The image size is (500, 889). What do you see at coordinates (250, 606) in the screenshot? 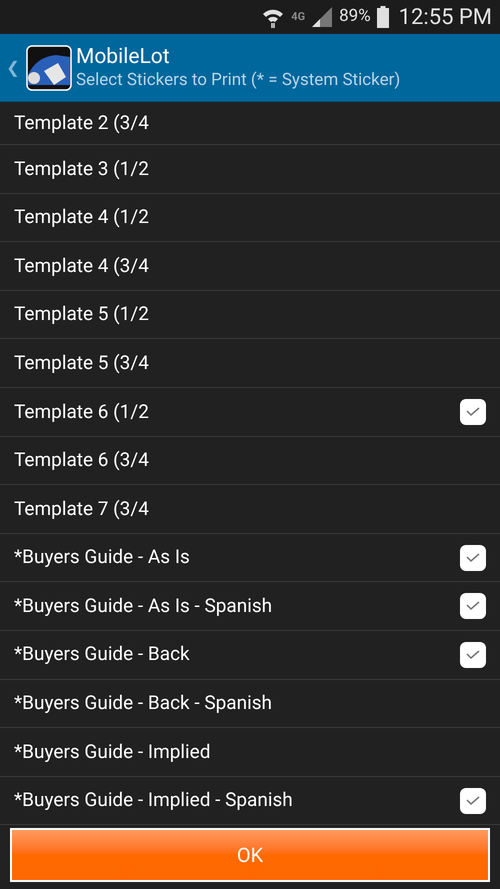
I see `sticker-row: *Buyers Guide - As Is - Spanish` at bounding box center [250, 606].